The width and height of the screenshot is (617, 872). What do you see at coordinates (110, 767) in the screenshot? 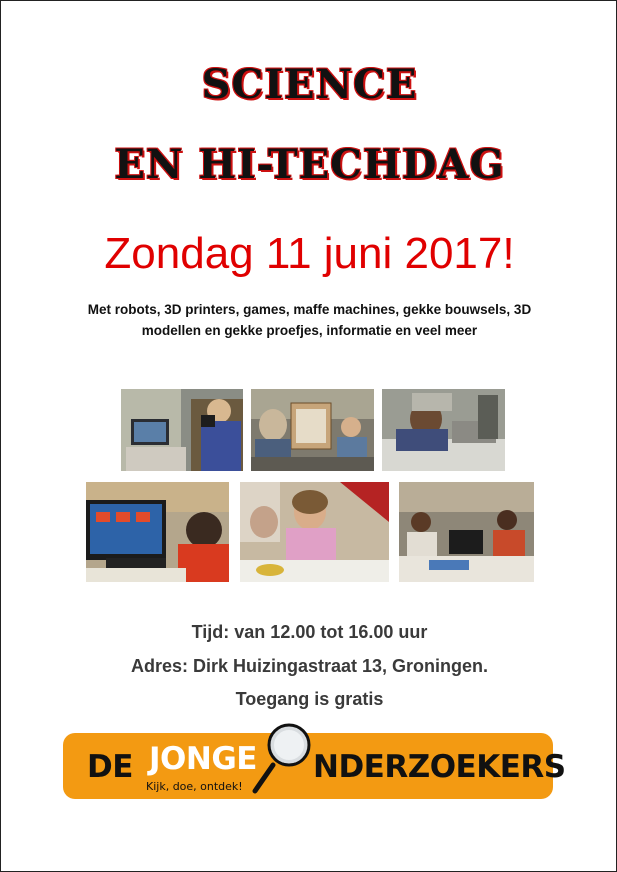
I see `logo-word-de: DE` at bounding box center [110, 767].